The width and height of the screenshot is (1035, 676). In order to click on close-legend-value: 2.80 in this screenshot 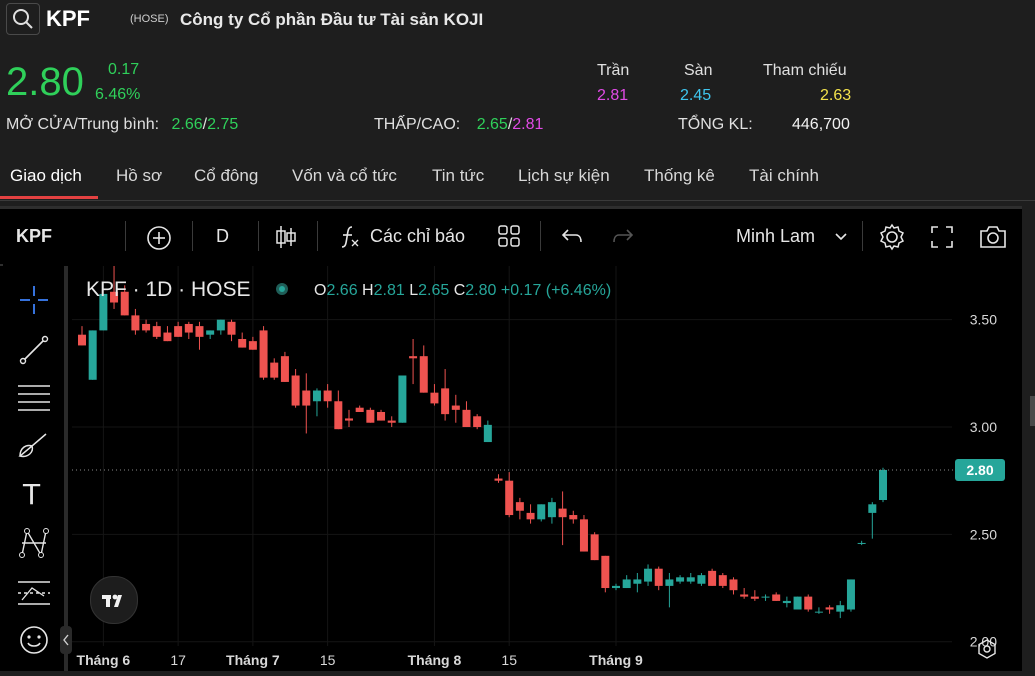, I will do `click(481, 290)`.